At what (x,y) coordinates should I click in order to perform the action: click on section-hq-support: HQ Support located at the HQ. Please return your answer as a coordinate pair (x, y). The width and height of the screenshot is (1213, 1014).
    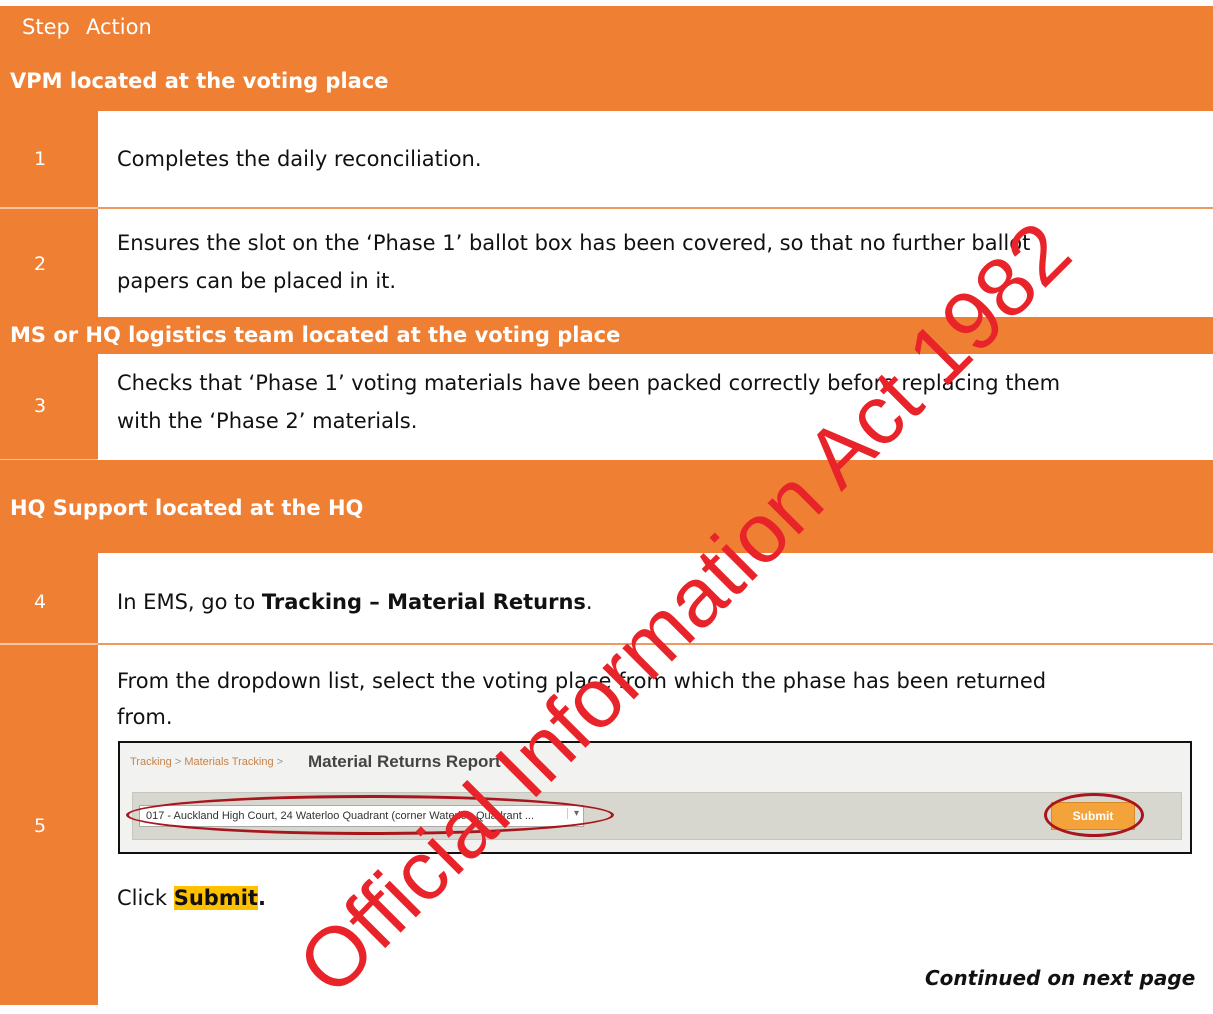
    Looking at the image, I should click on (606, 506).